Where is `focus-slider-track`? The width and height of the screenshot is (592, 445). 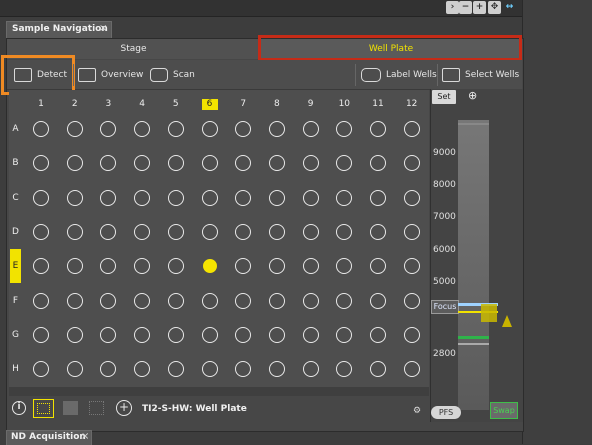 focus-slider-track is located at coordinates (473, 265).